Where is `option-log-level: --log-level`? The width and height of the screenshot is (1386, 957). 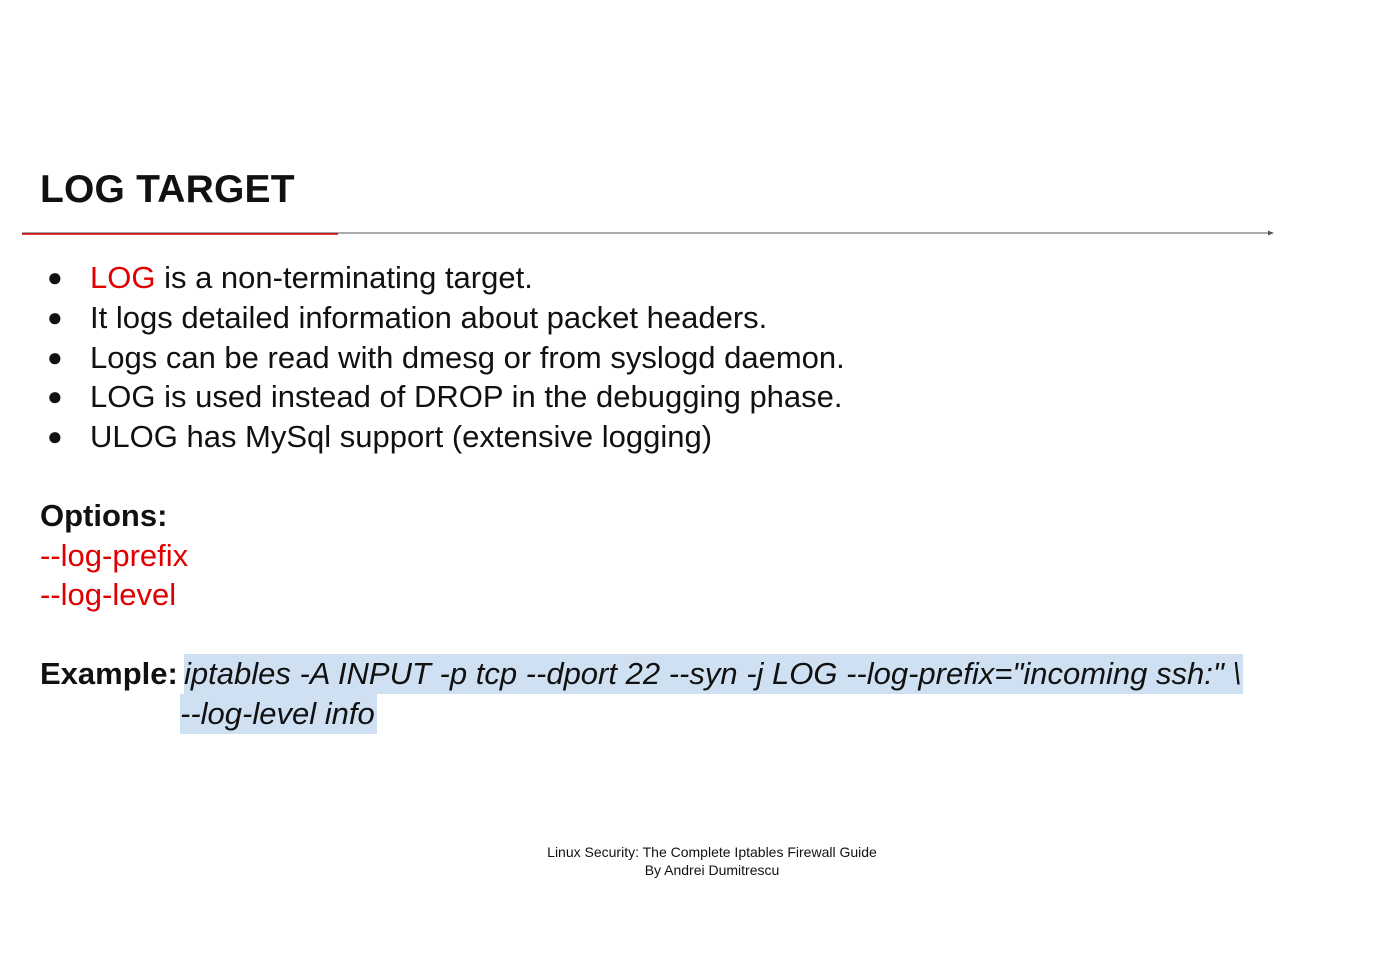
option-log-level: --log-level is located at coordinates (108, 594).